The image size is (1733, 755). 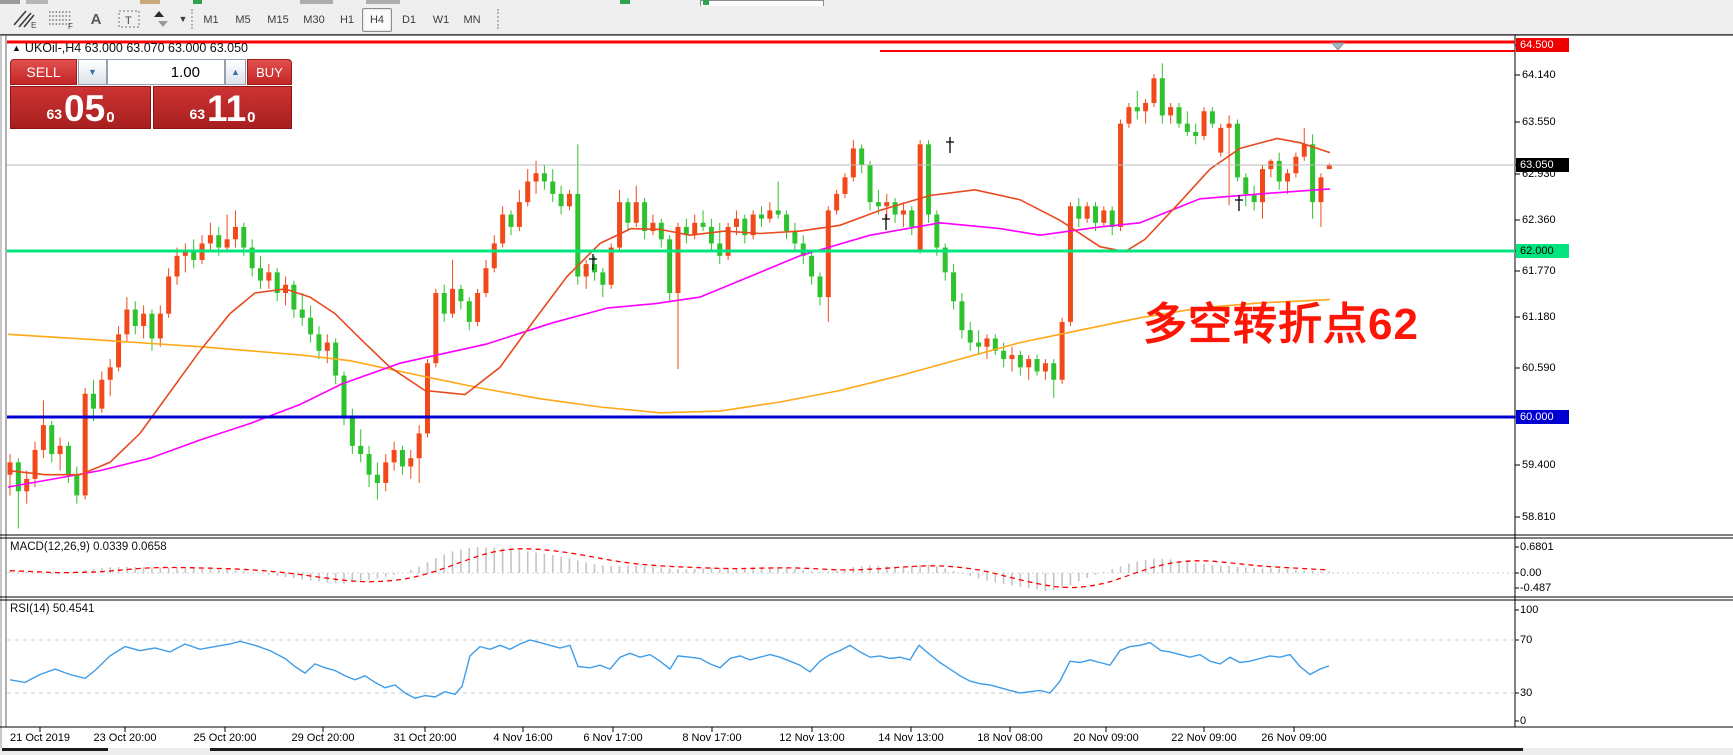 I want to click on collapse-icon: ▲, so click(x=16, y=48).